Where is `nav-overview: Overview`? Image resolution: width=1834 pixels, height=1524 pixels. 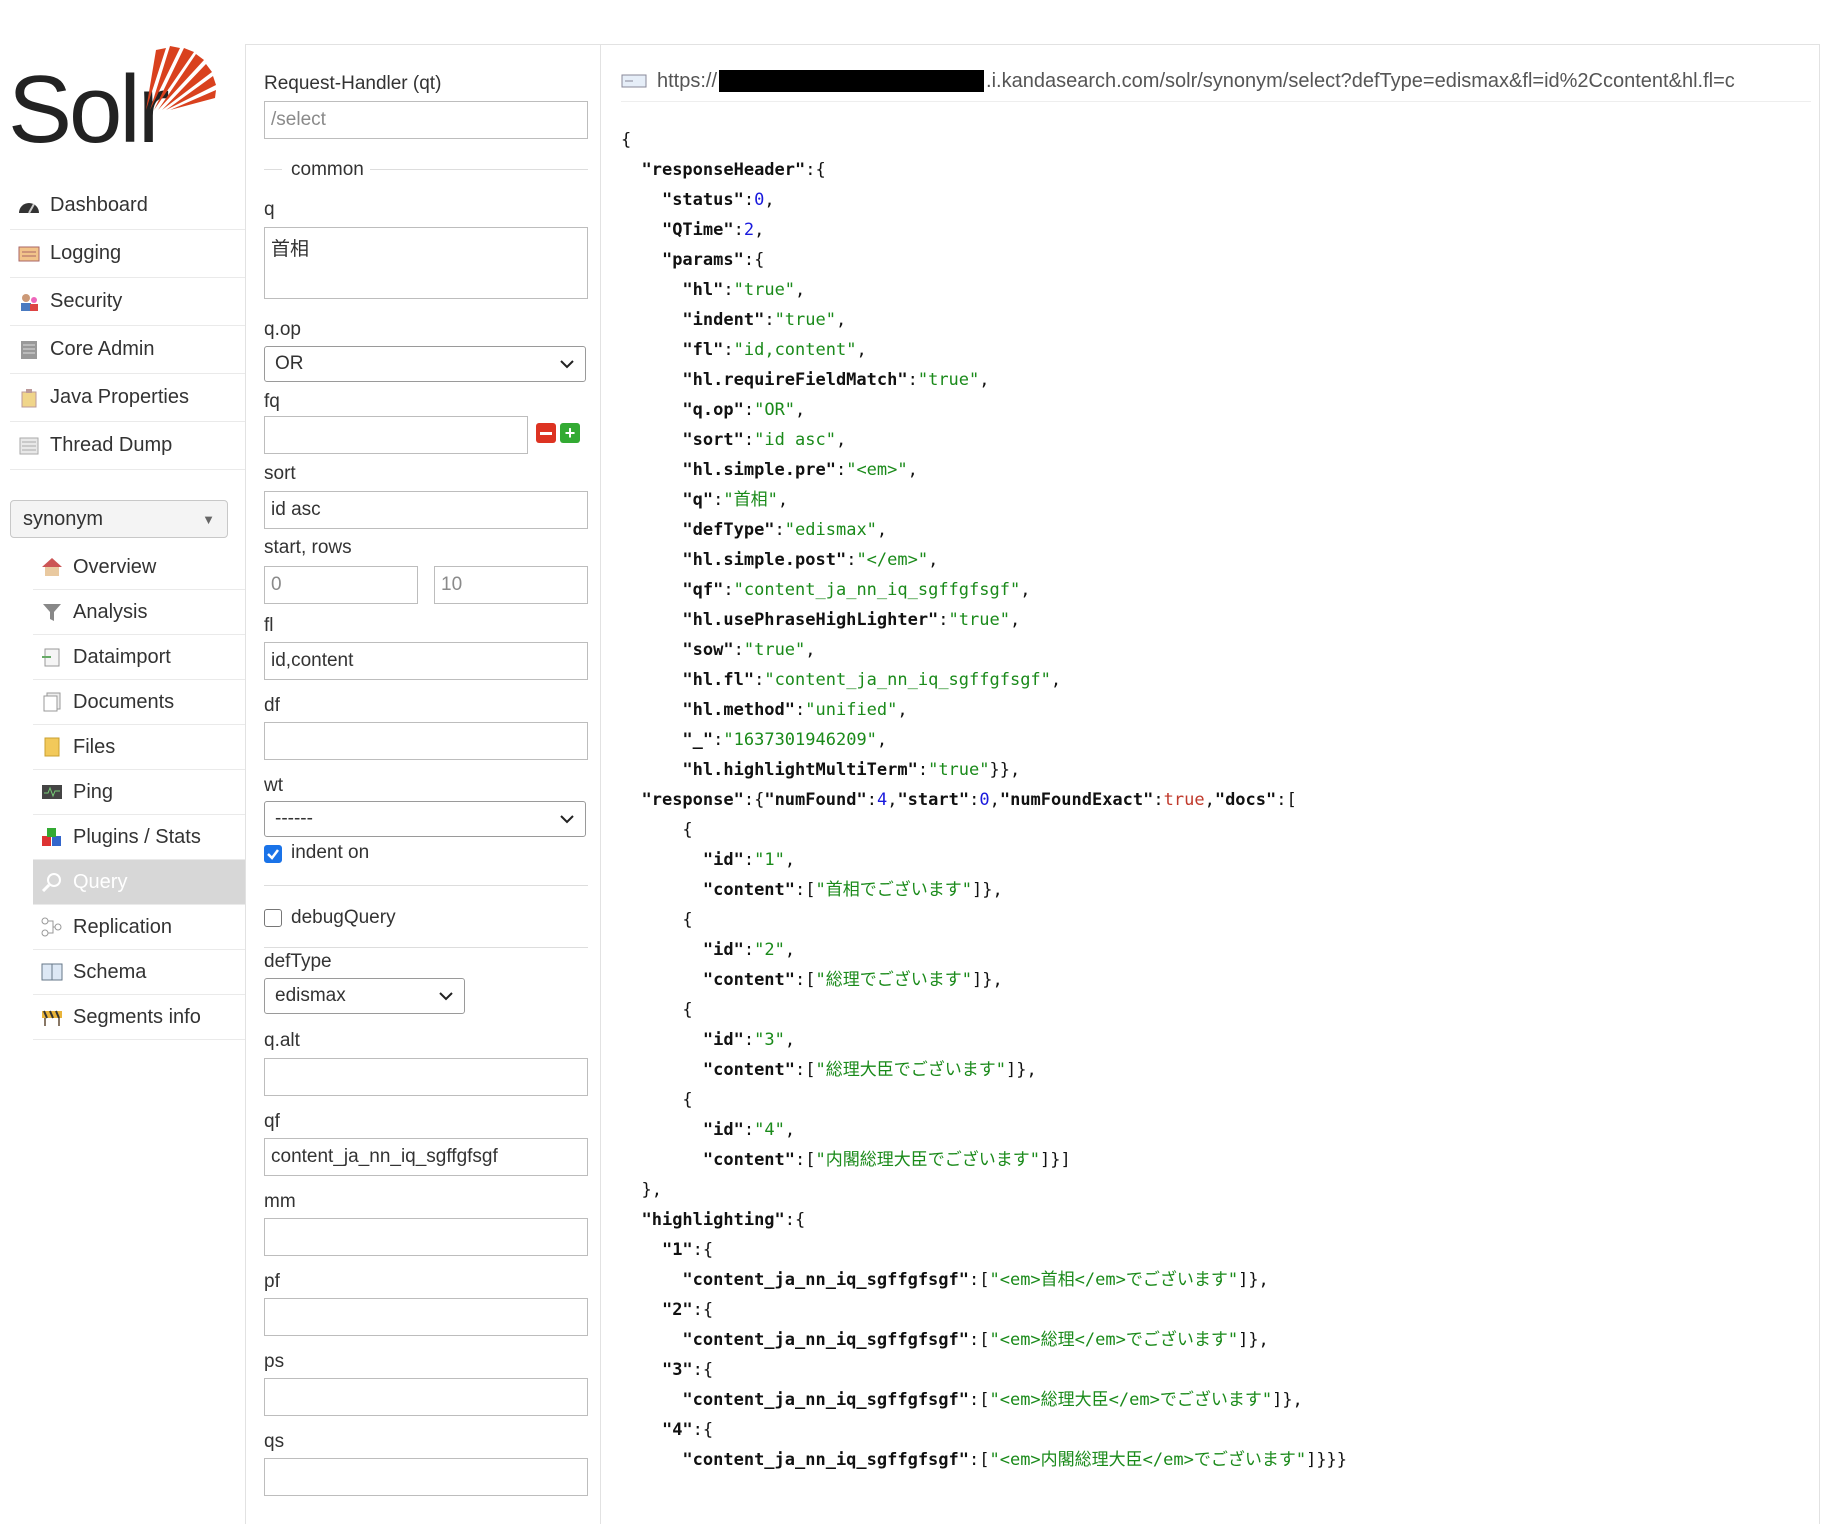 nav-overview: Overview is located at coordinates (139, 567).